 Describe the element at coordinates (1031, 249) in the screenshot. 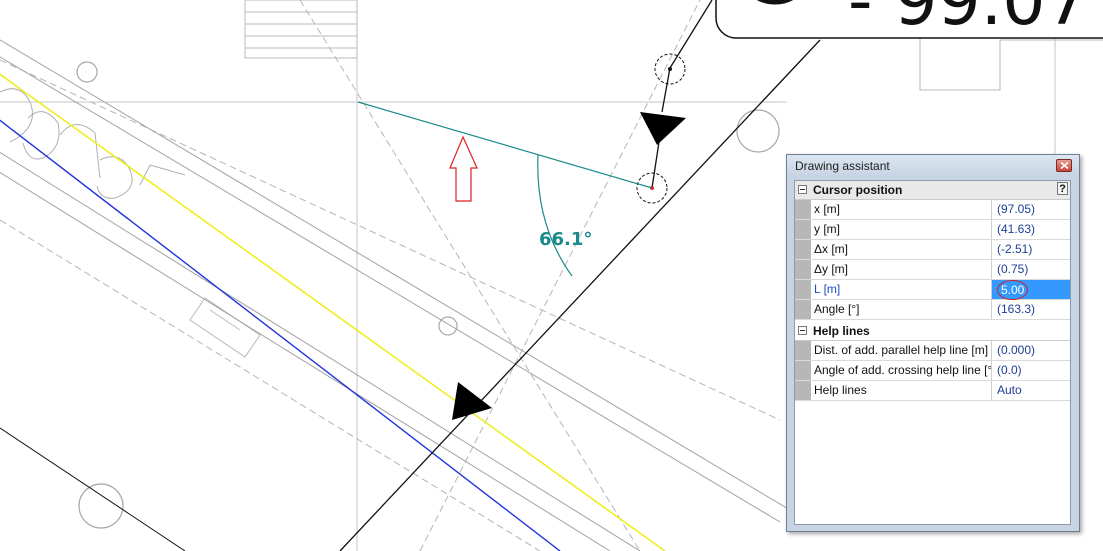

I see `property-value: (-2.51)` at that location.